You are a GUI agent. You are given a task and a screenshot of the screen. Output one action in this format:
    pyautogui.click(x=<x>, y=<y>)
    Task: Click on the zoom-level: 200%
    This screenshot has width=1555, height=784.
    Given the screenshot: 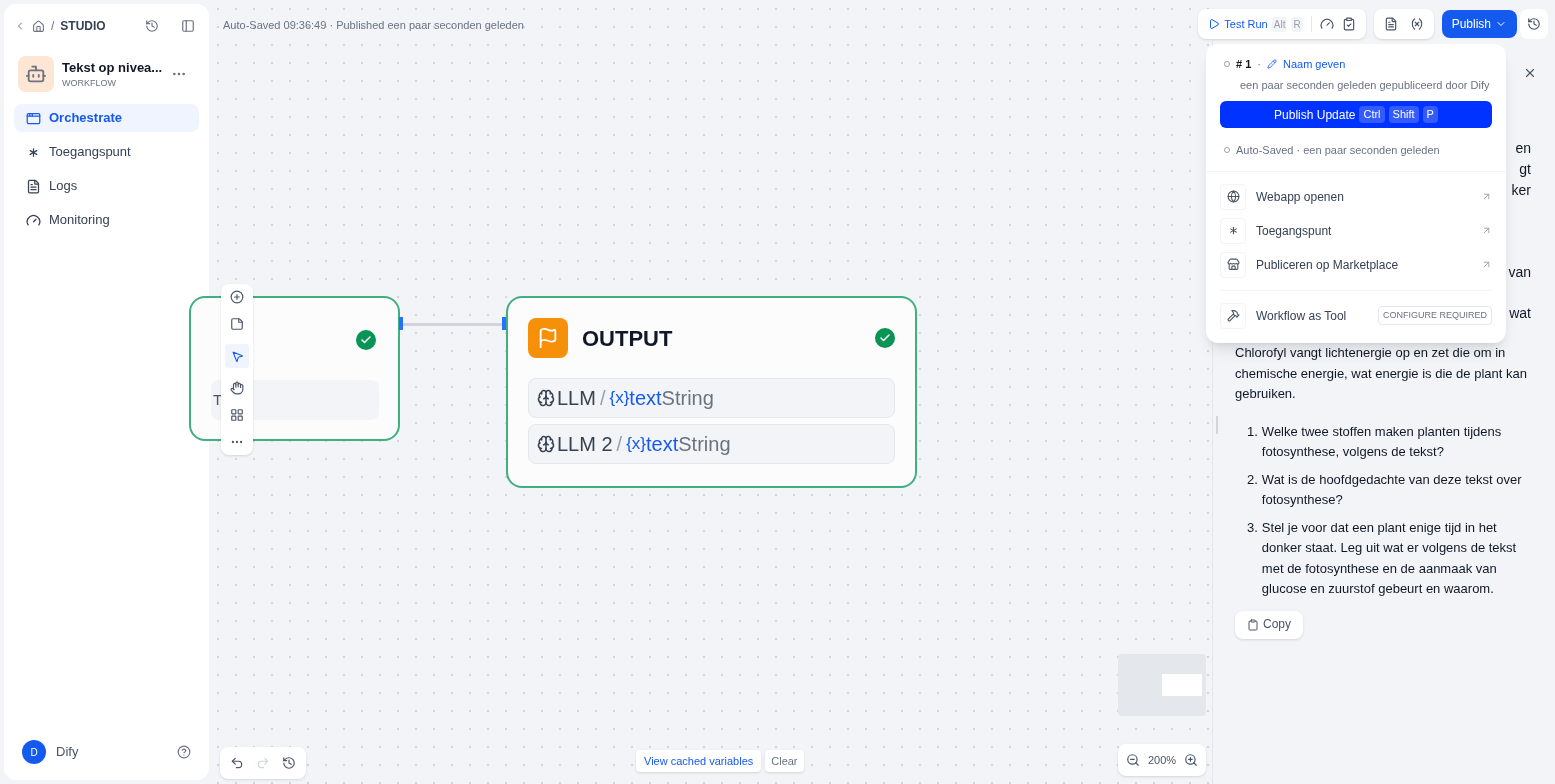 What is the action you would take?
    pyautogui.click(x=1162, y=760)
    